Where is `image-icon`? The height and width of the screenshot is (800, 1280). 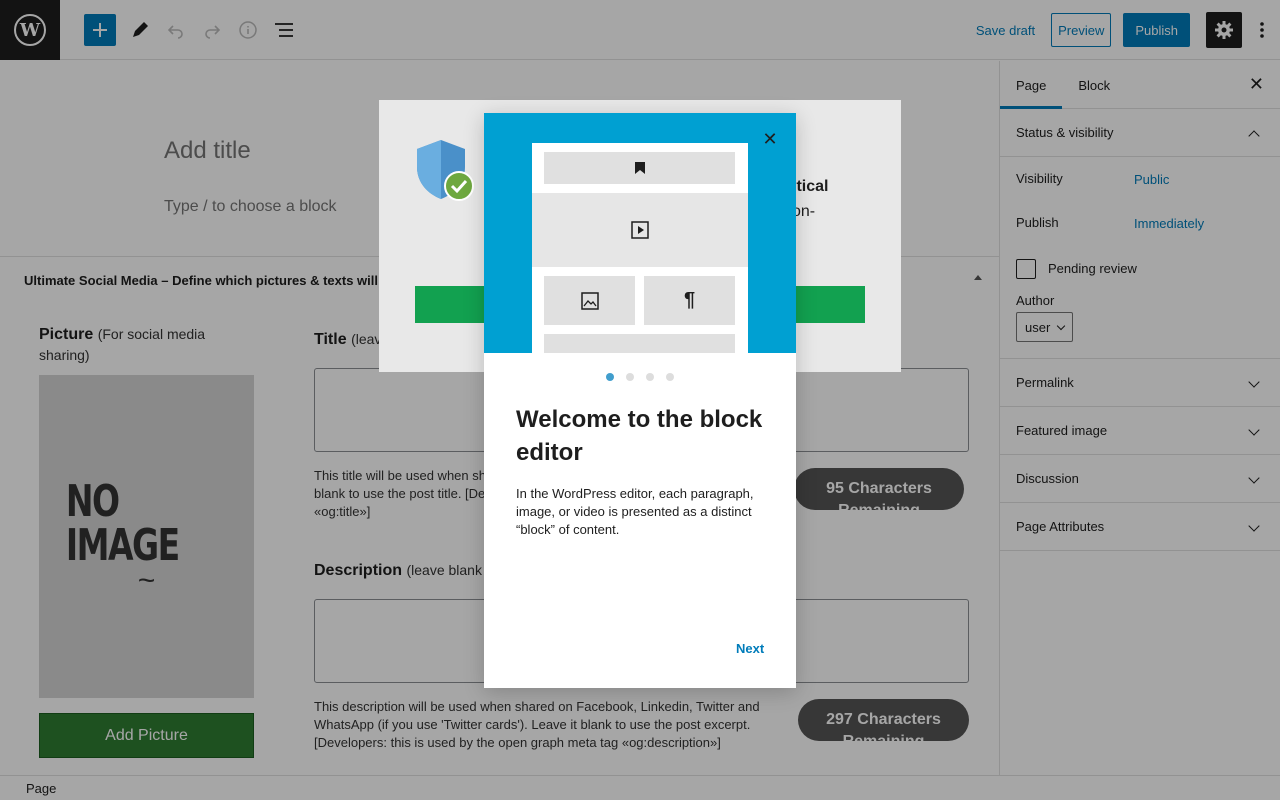 image-icon is located at coordinates (589, 300).